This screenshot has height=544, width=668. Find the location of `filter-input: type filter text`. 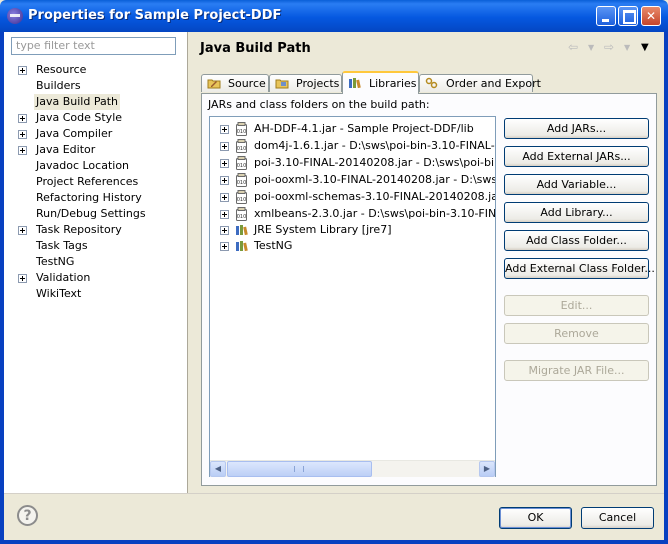

filter-input: type filter text is located at coordinates (93, 46).